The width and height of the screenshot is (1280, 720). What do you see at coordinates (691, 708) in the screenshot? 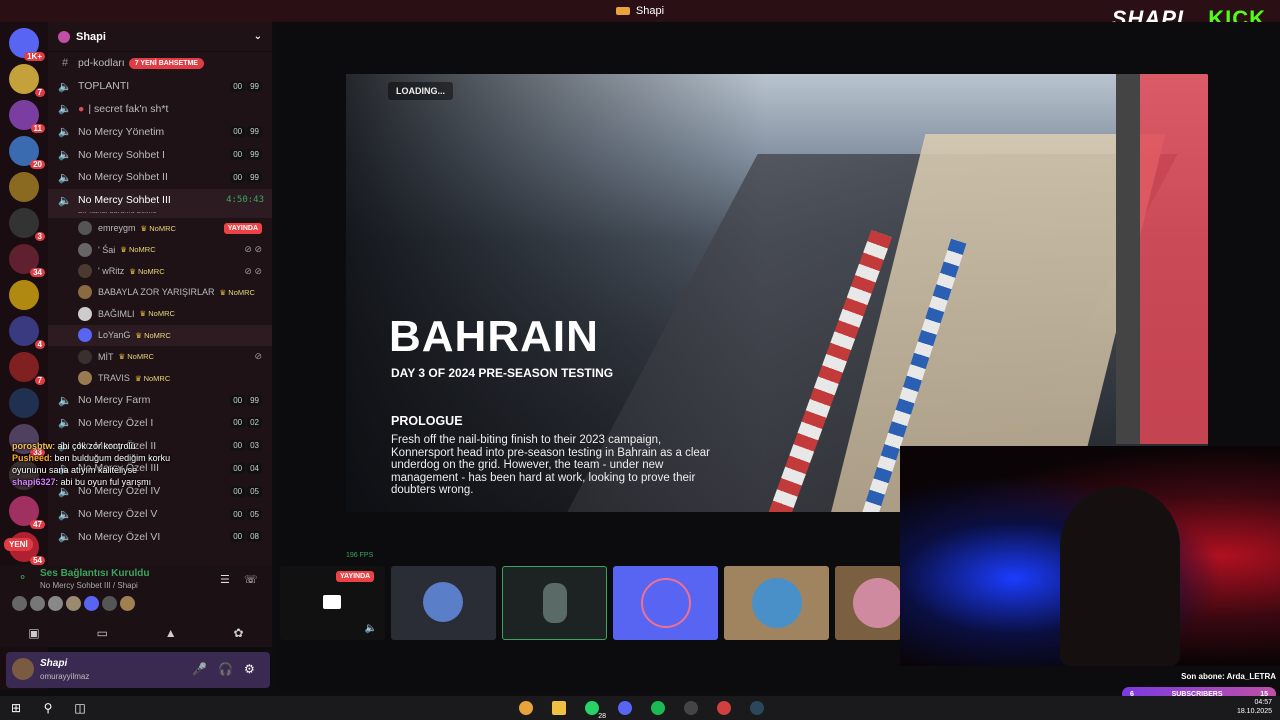
I see `obs-icon` at bounding box center [691, 708].